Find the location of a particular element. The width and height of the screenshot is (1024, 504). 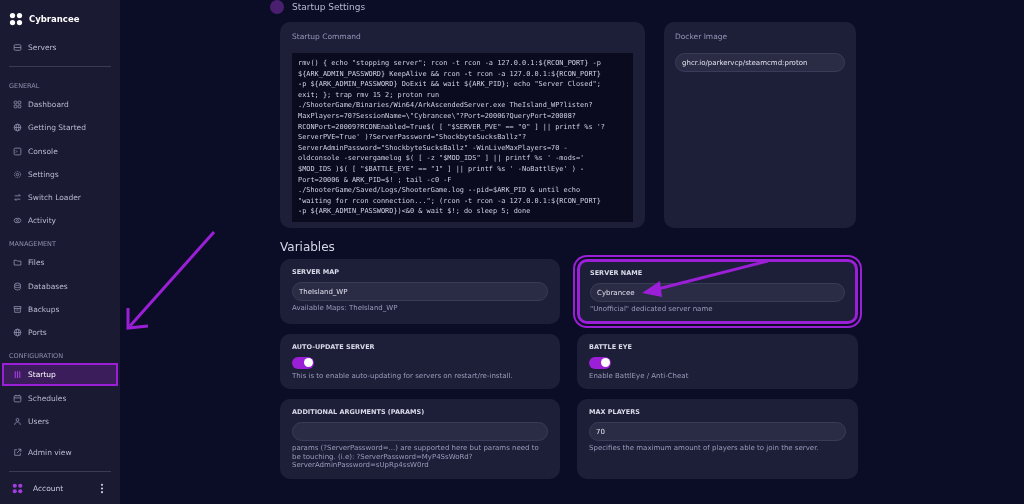

account-icon is located at coordinates (17, 488).